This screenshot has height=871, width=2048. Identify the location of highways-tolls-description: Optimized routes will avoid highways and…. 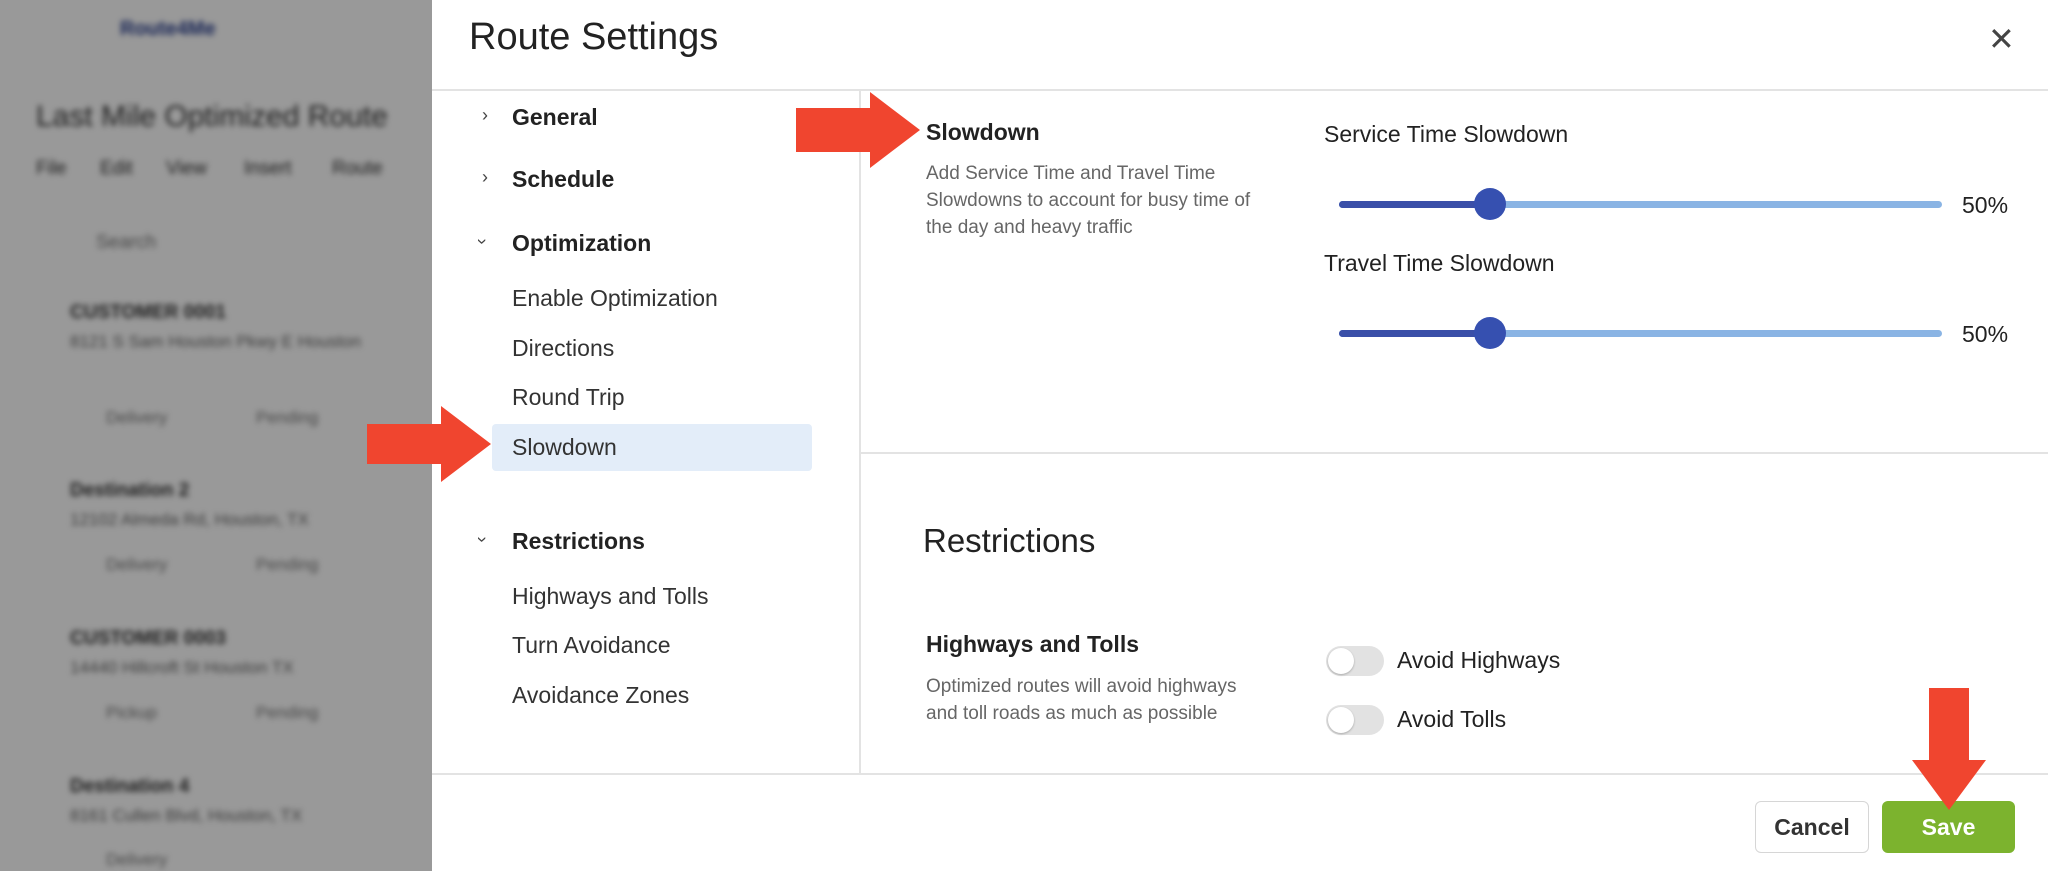
(1081, 700).